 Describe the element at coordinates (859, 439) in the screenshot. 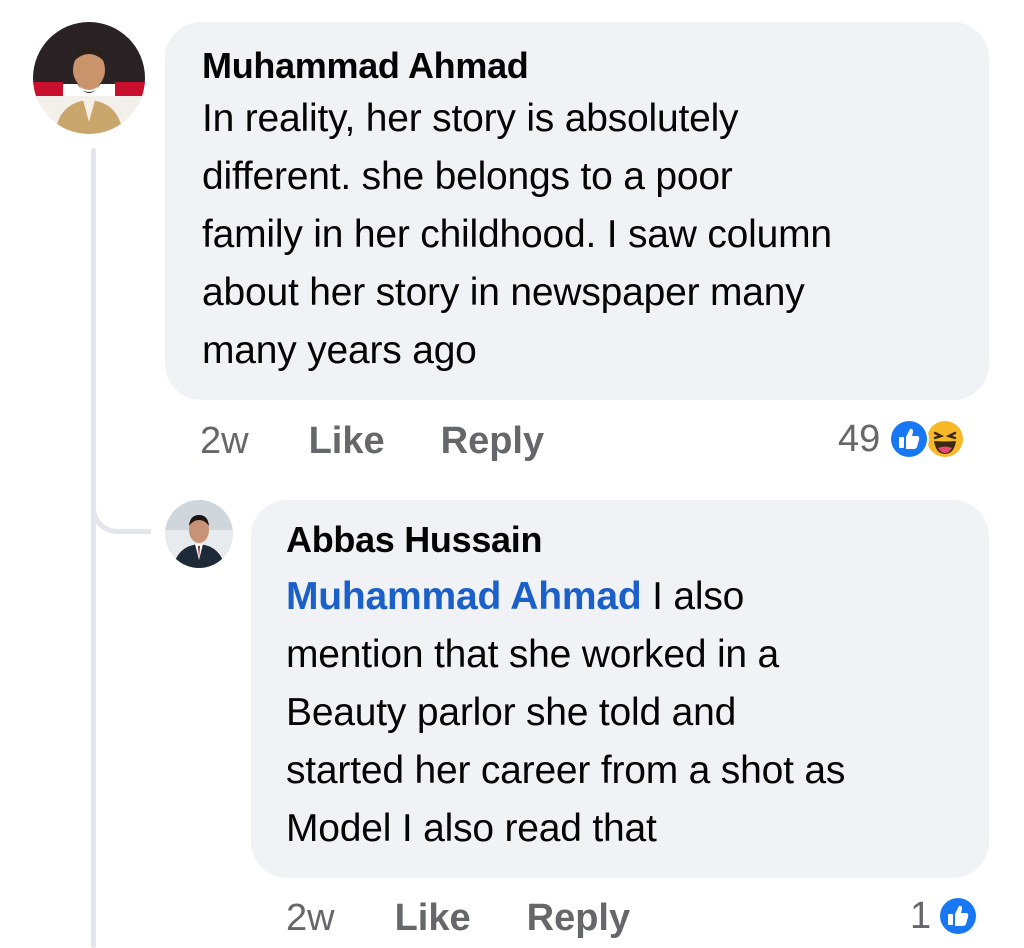

I see `reaction-count: 49` at that location.